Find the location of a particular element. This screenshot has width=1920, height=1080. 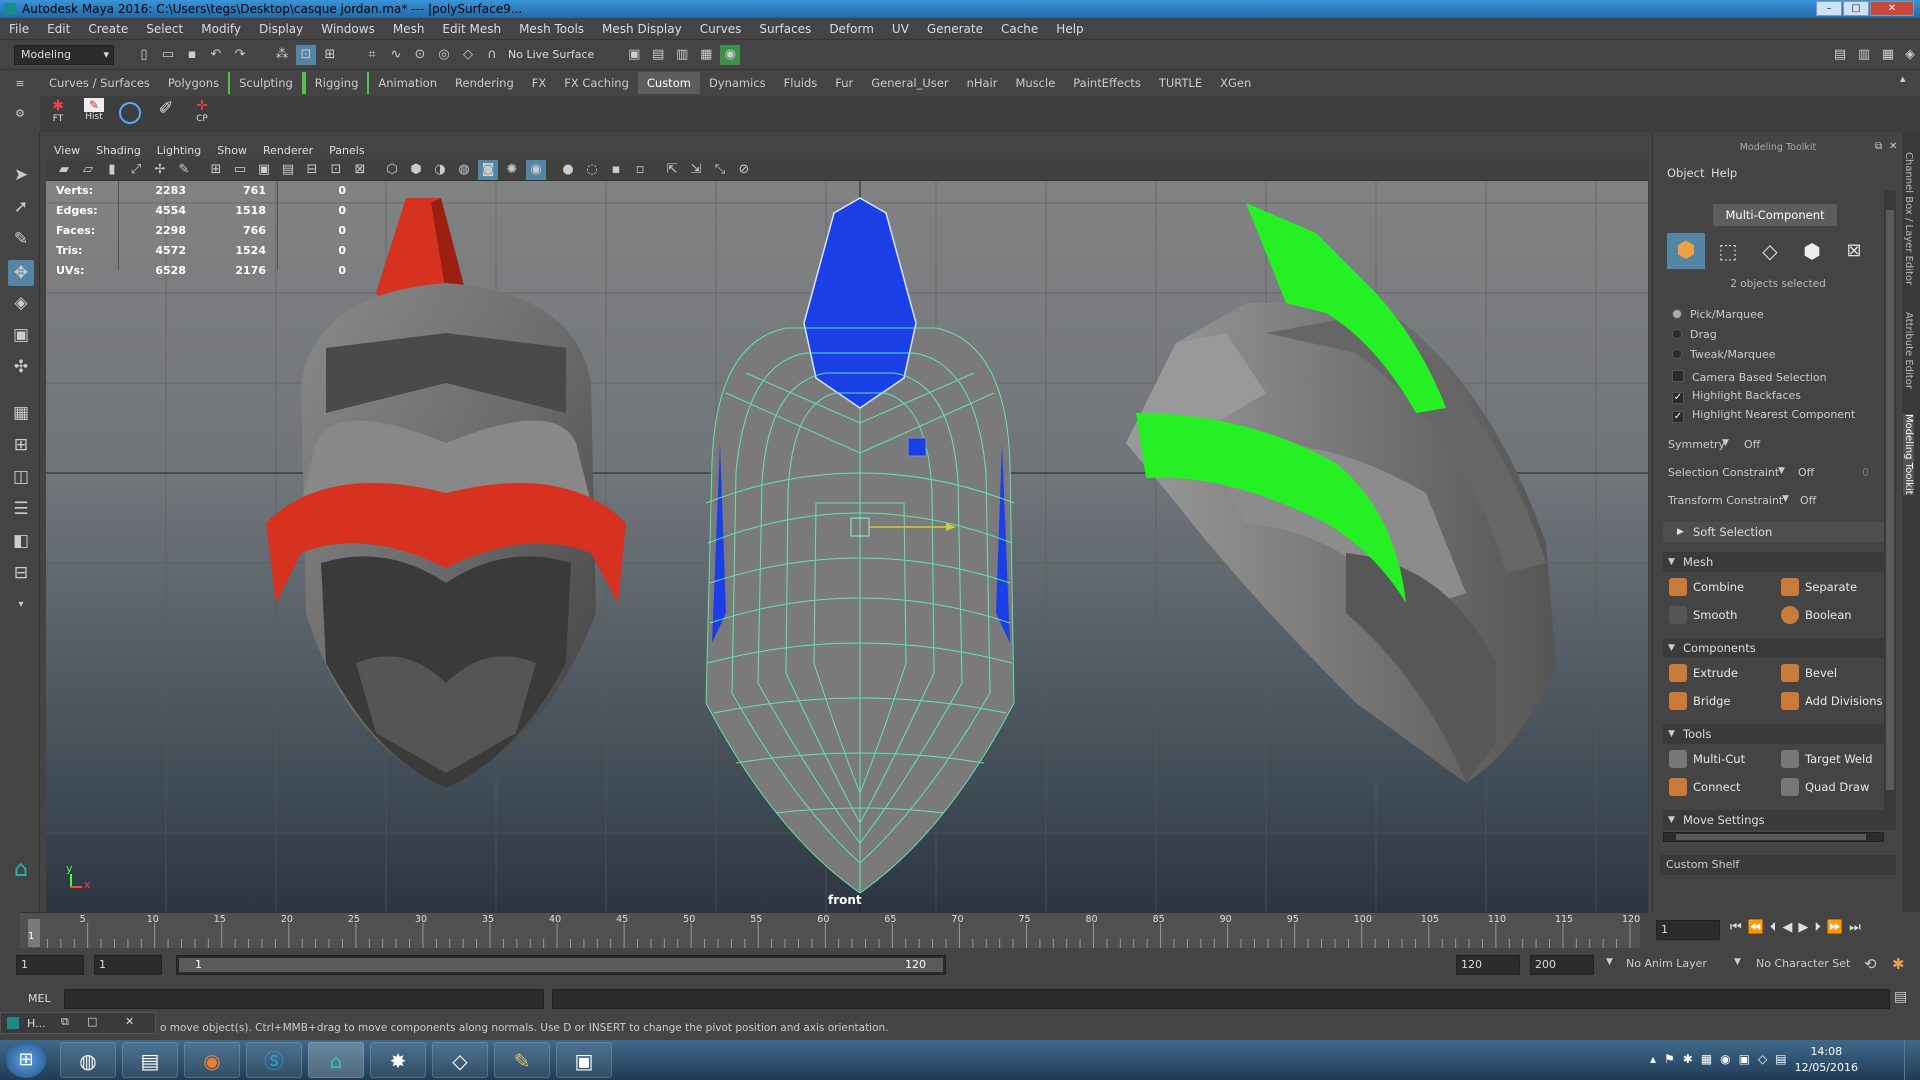

close-icon: ✕ is located at coordinates (129, 1021).